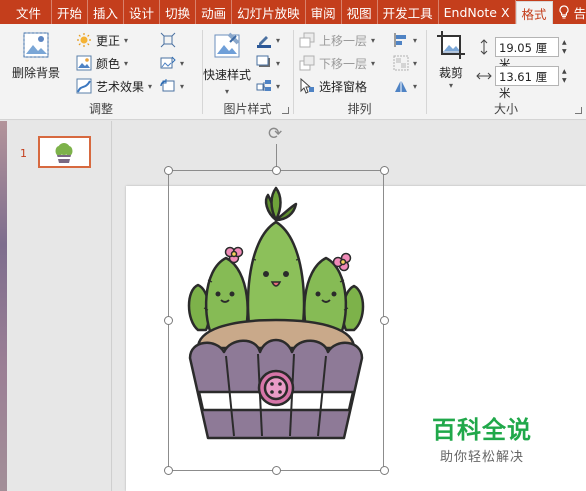  I want to click on send-backward-label: 下移一层, so click(343, 63).